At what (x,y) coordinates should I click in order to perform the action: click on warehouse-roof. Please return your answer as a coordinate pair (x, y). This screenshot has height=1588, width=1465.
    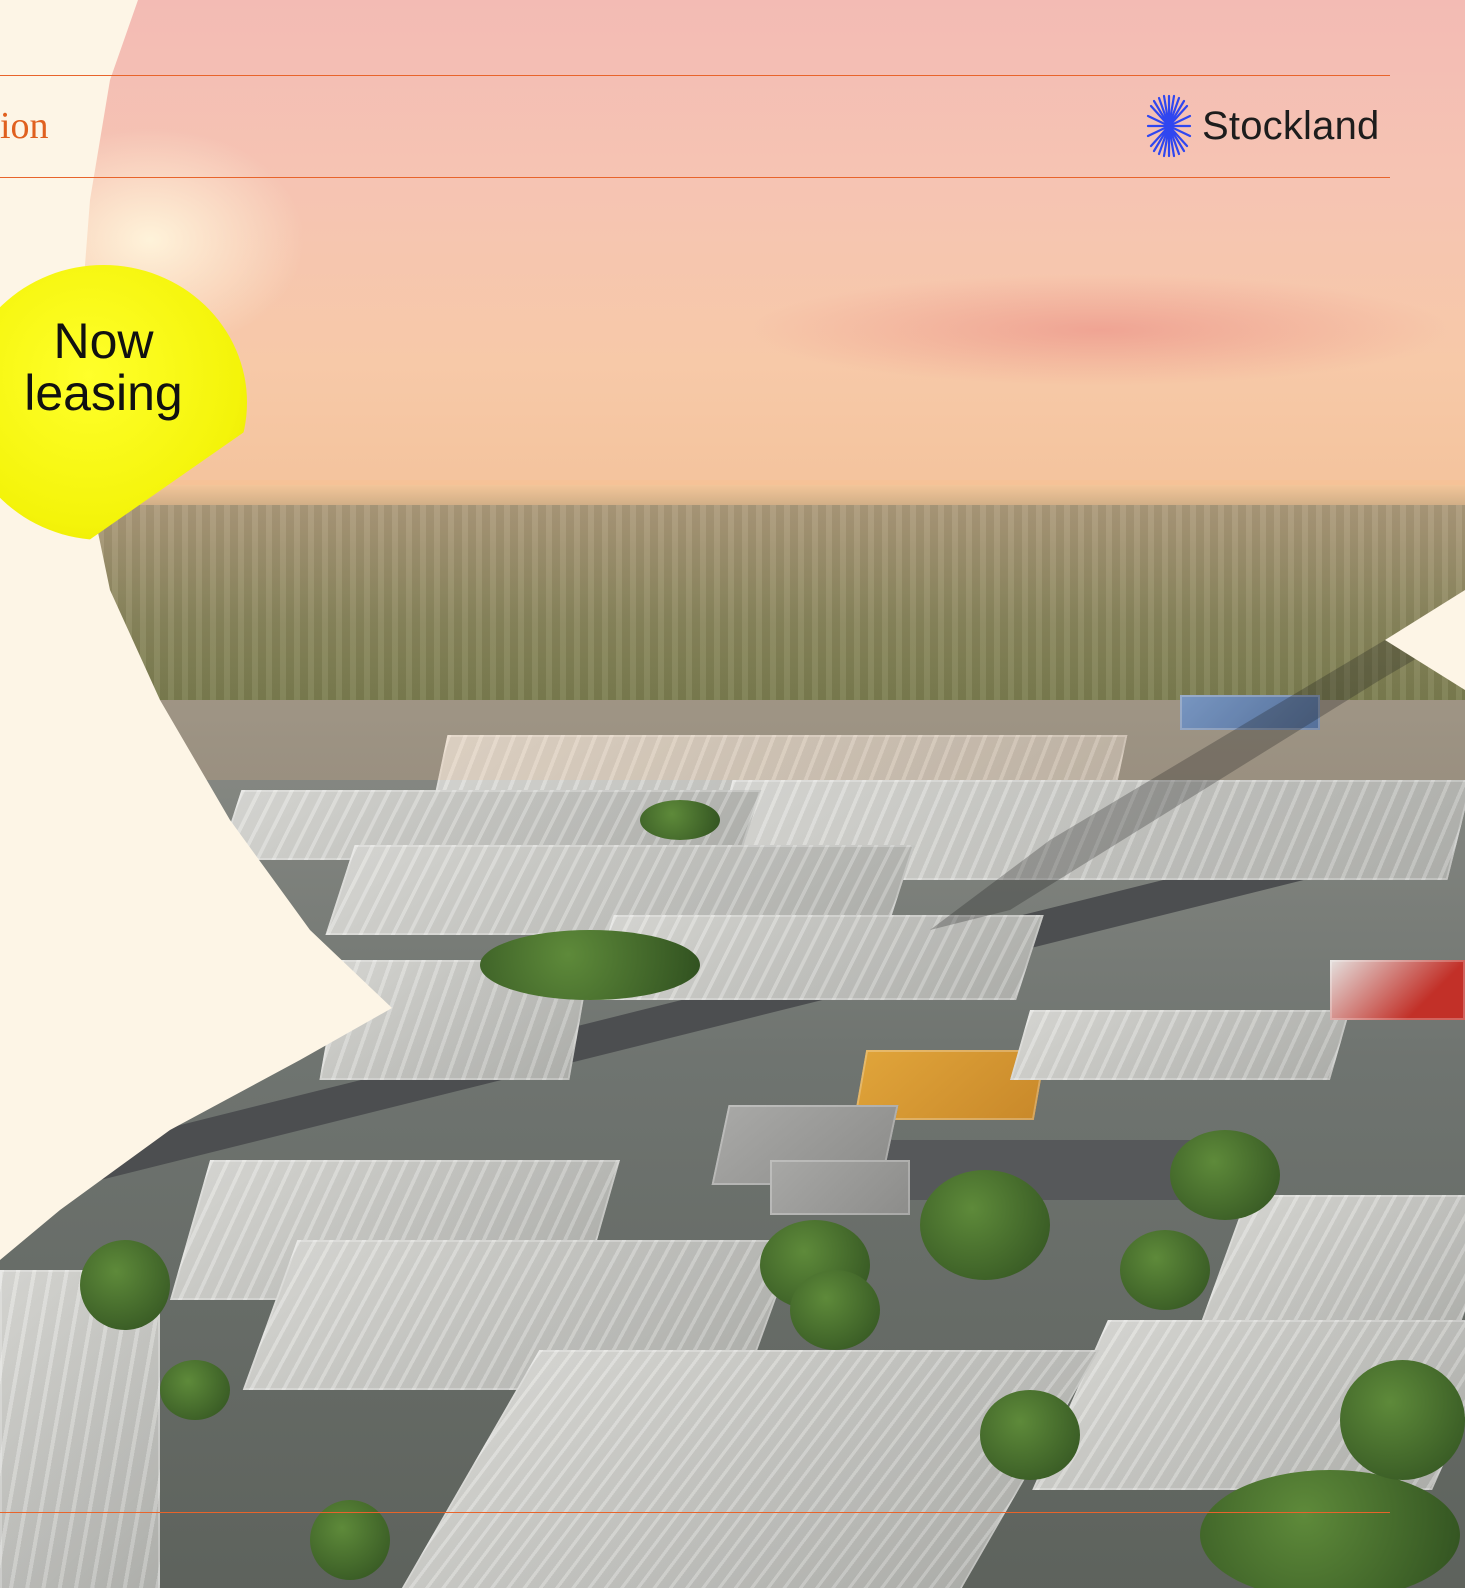
    Looking at the image, I should click on (1180, 1045).